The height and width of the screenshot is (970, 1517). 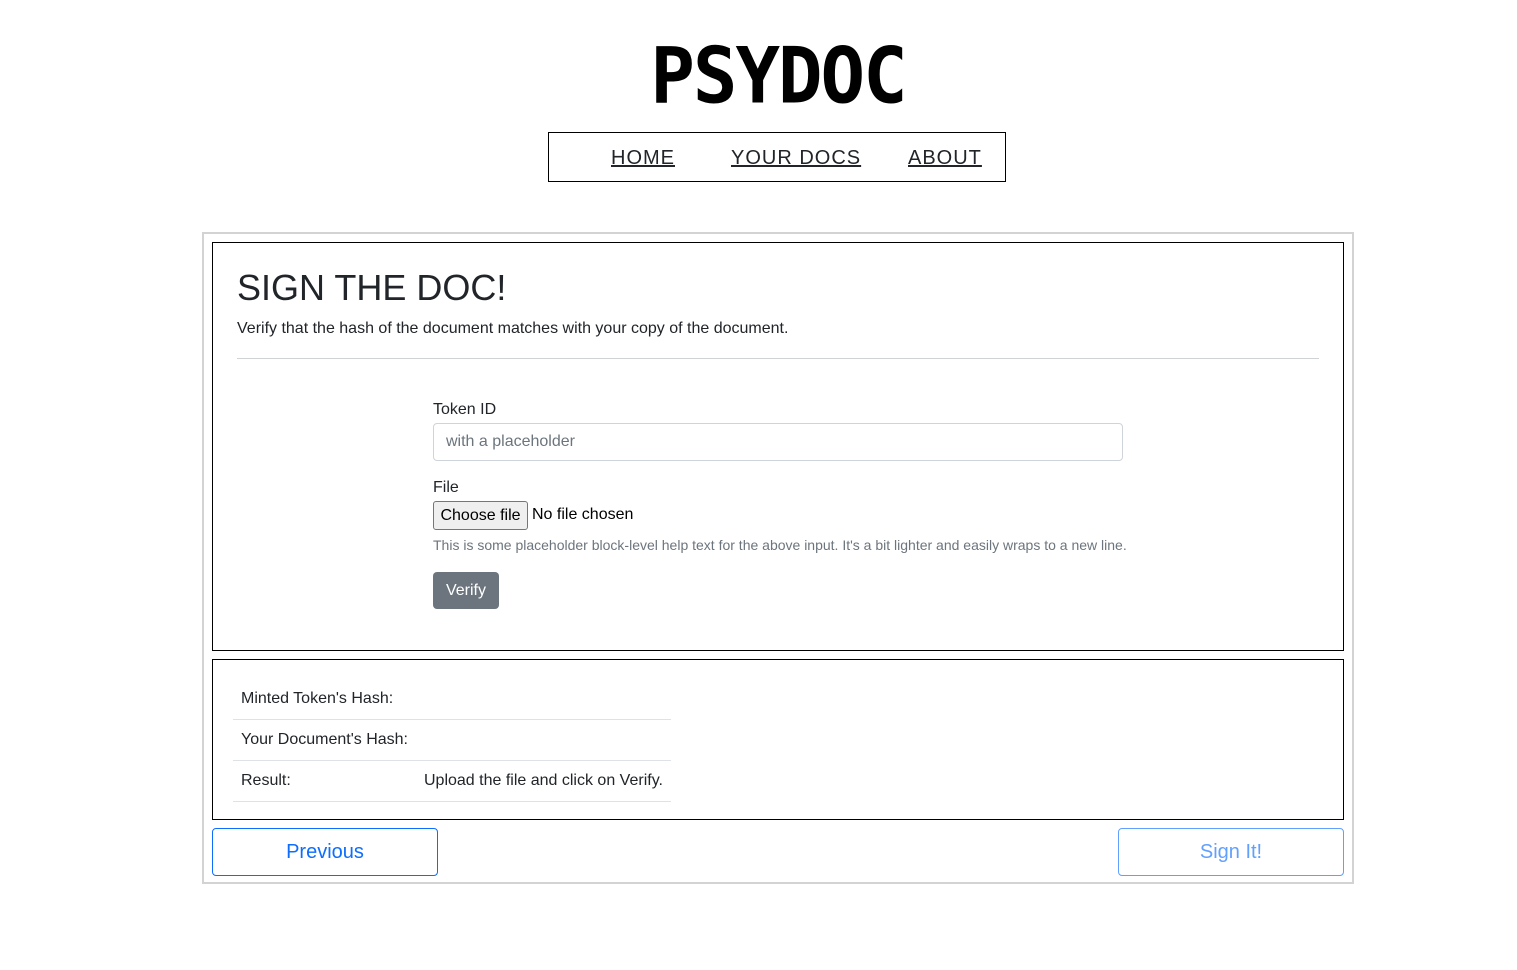 What do you see at coordinates (324, 740) in the screenshot?
I see `document-hash-label: Your Document's Hash:` at bounding box center [324, 740].